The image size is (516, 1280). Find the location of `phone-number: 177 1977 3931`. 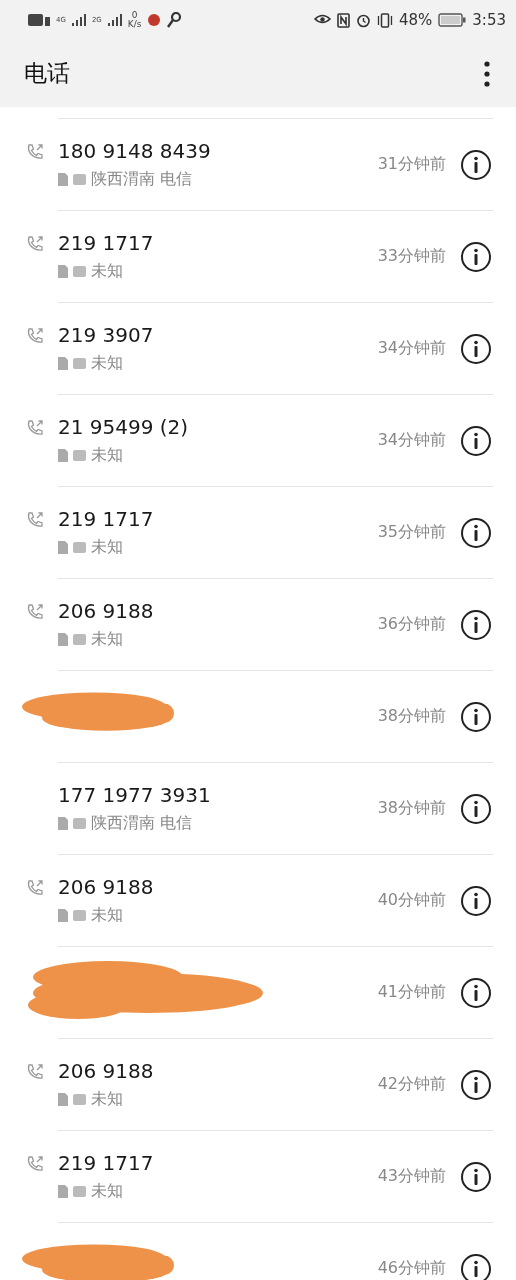

phone-number: 177 1977 3931 is located at coordinates (135, 795).